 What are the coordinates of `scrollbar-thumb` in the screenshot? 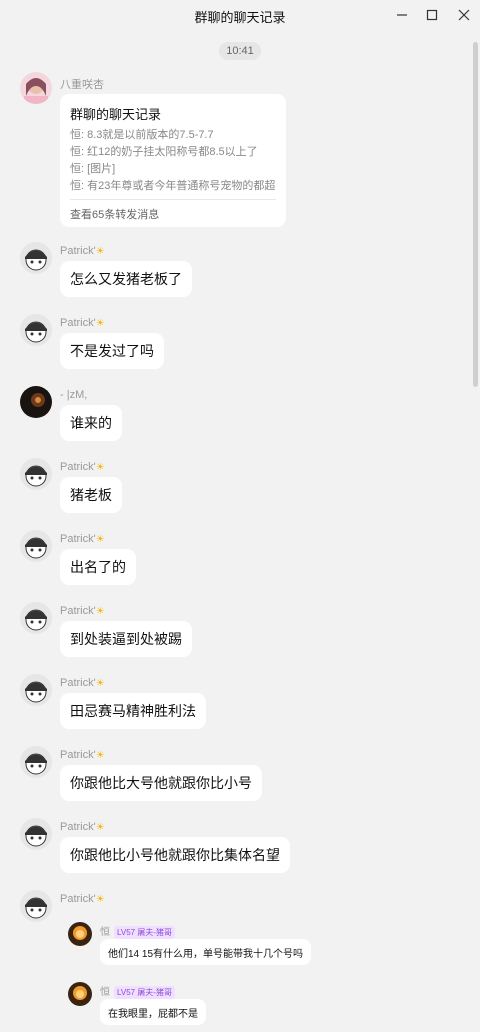 It's located at (475, 214).